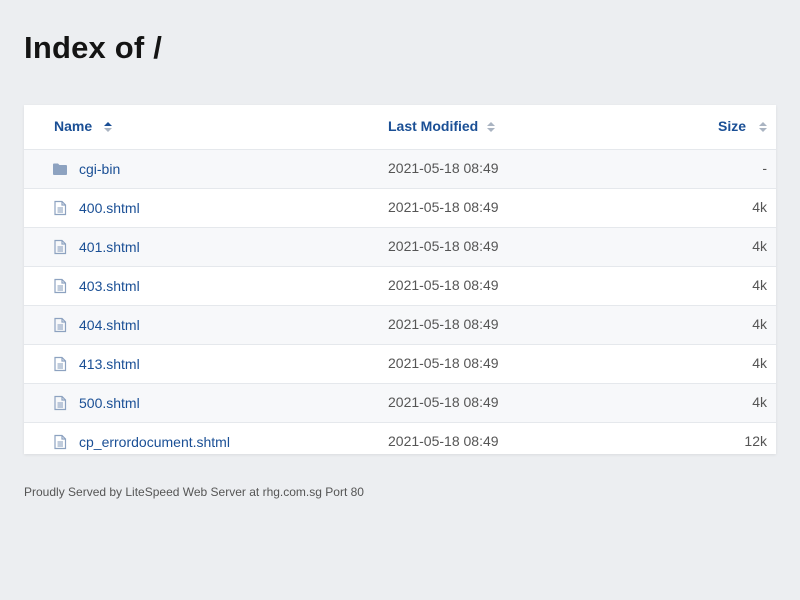 The height and width of the screenshot is (600, 800). I want to click on sort-by-modified-link: Last Modified, so click(433, 126).